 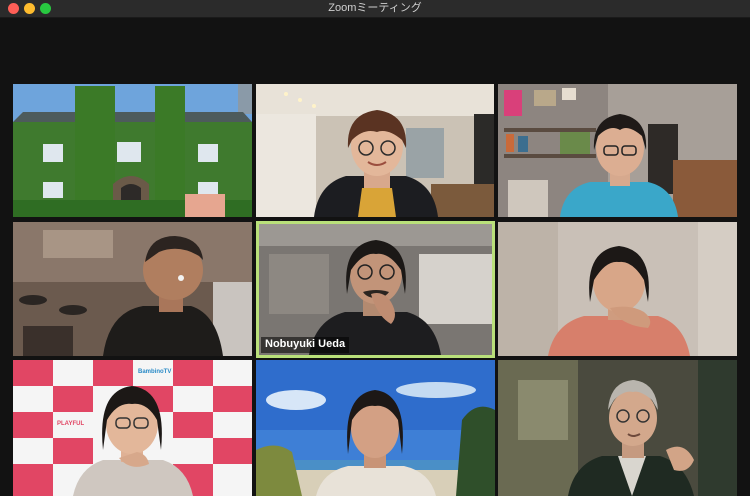 I want to click on video-tile-woman-logo-backdrop: BambinoTV PLAYFUL, so click(x=132, y=428).